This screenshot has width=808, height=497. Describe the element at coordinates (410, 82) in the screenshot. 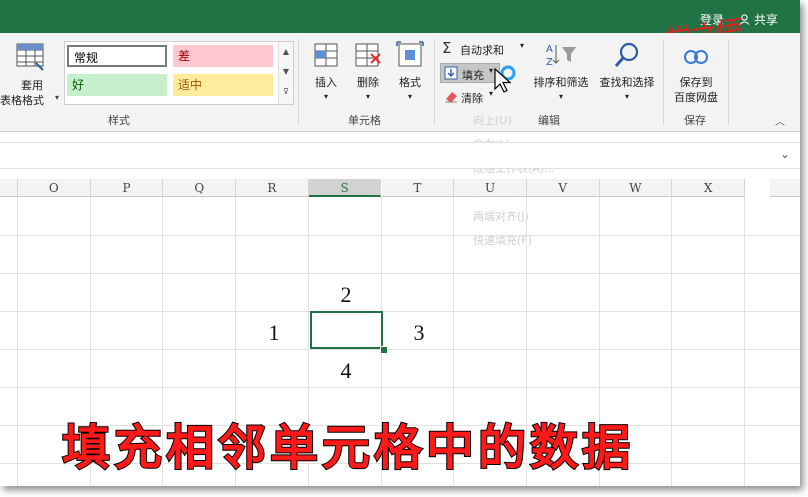

I see `format-label: 格式` at that location.